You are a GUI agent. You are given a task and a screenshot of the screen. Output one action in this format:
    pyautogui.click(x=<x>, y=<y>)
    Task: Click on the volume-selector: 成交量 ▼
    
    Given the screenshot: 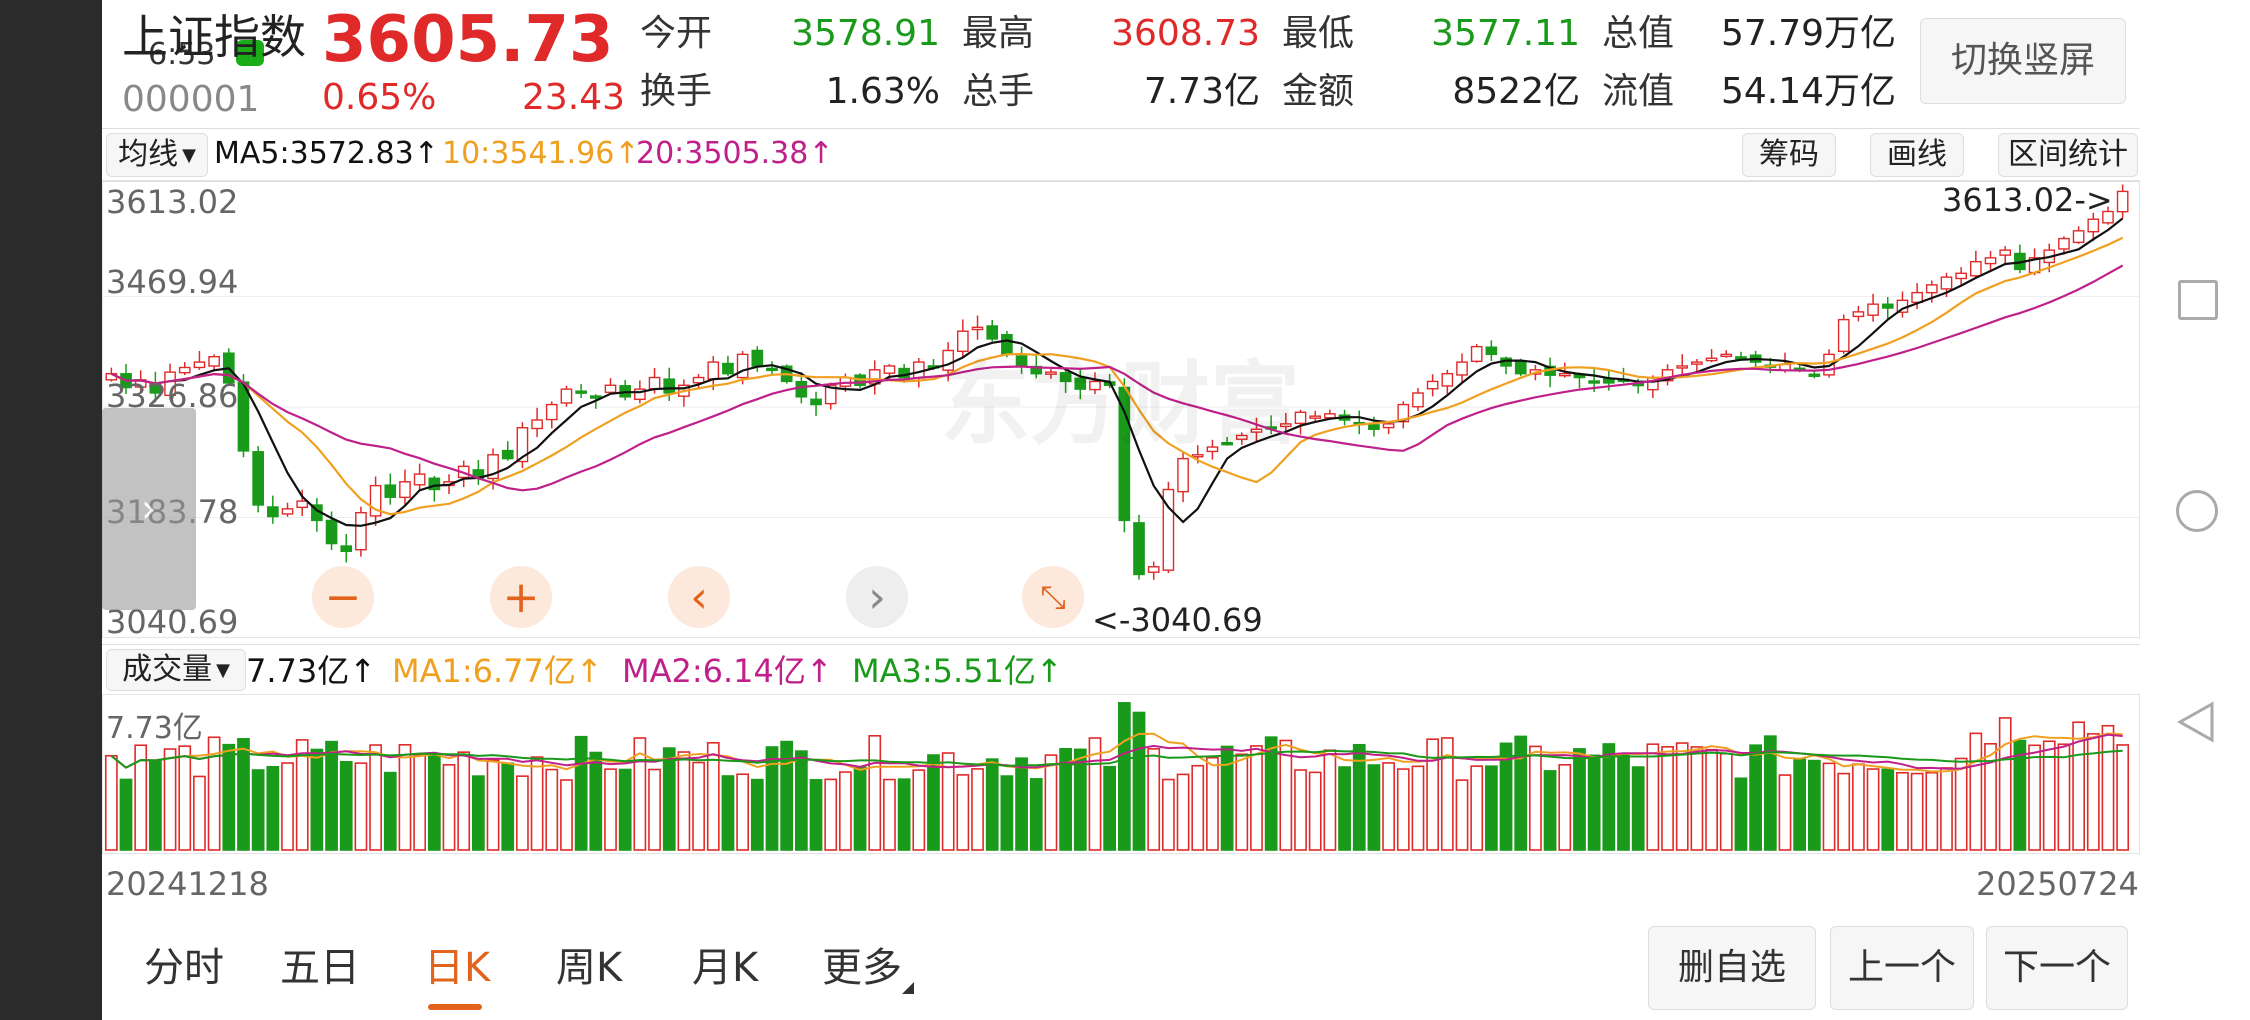 What is the action you would take?
    pyautogui.click(x=176, y=670)
    